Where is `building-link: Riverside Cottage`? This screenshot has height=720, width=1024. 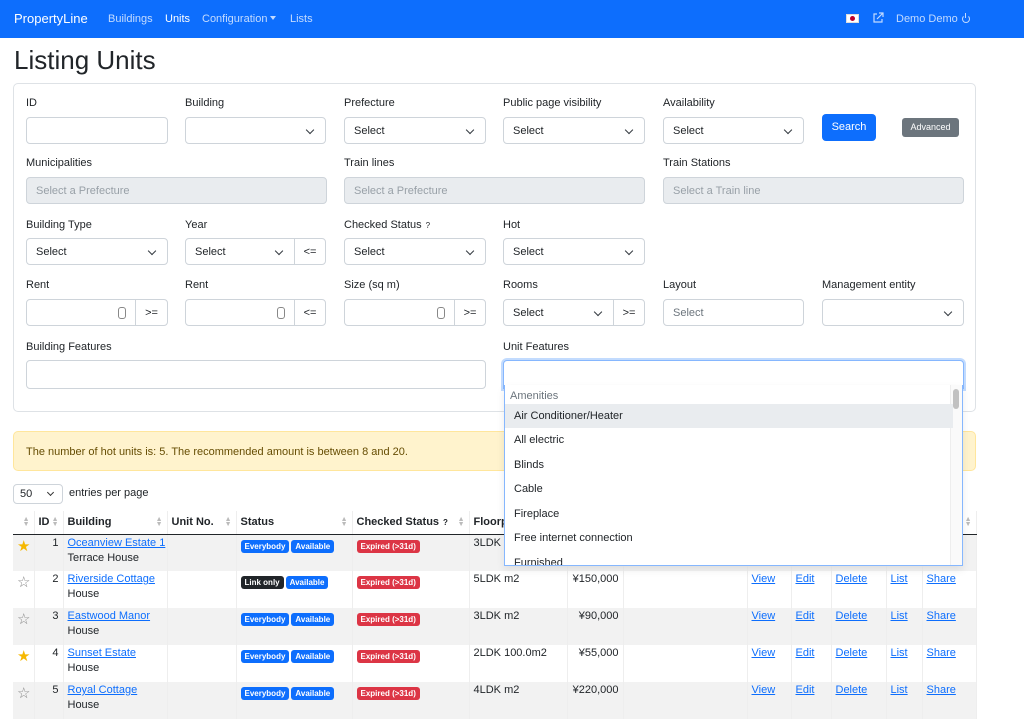
building-link: Riverside Cottage is located at coordinates (111, 579).